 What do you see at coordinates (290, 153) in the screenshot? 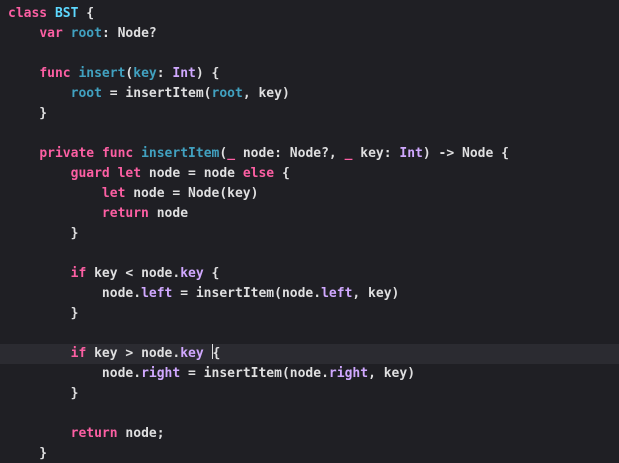
I see `code-token: node: Node?,` at bounding box center [290, 153].